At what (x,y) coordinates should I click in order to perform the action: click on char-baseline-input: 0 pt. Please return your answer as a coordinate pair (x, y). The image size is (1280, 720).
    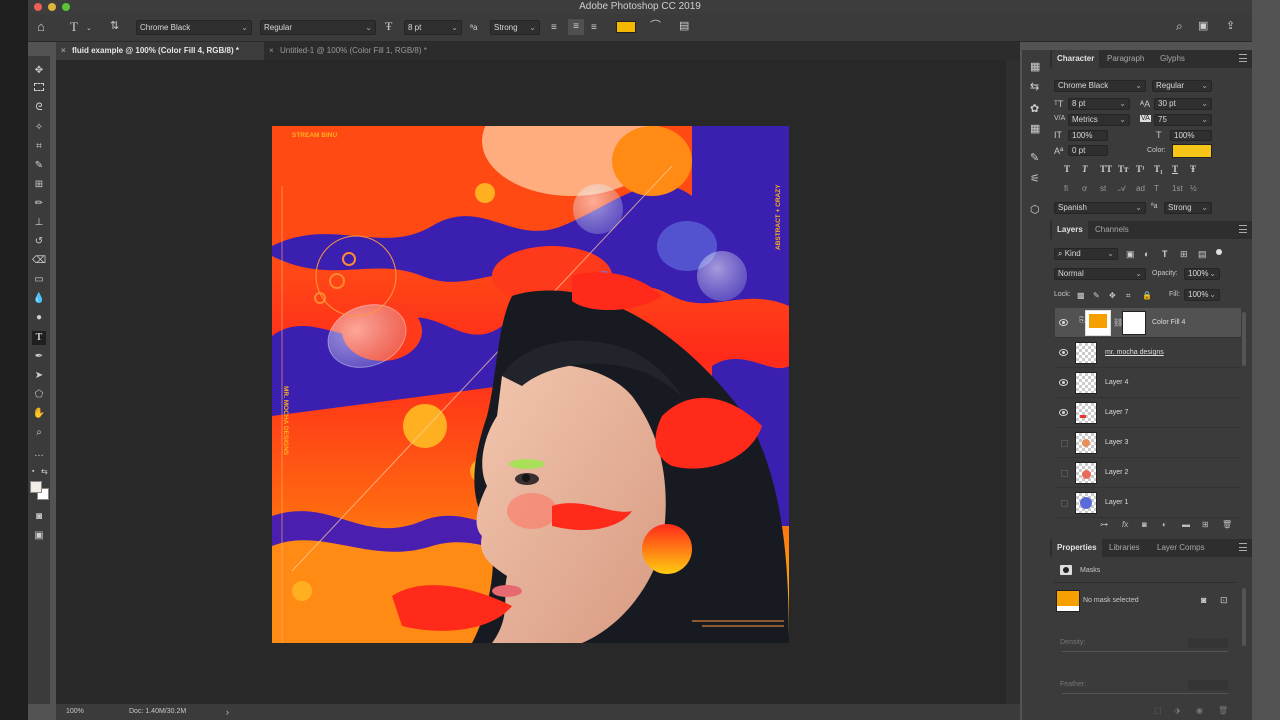
    Looking at the image, I should click on (1088, 150).